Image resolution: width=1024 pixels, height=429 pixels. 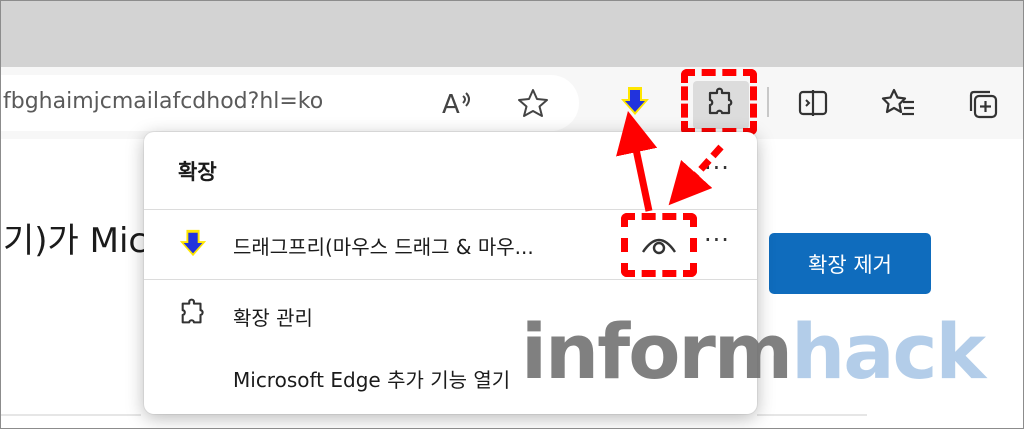 I want to click on watermark: informhack, so click(x=753, y=351).